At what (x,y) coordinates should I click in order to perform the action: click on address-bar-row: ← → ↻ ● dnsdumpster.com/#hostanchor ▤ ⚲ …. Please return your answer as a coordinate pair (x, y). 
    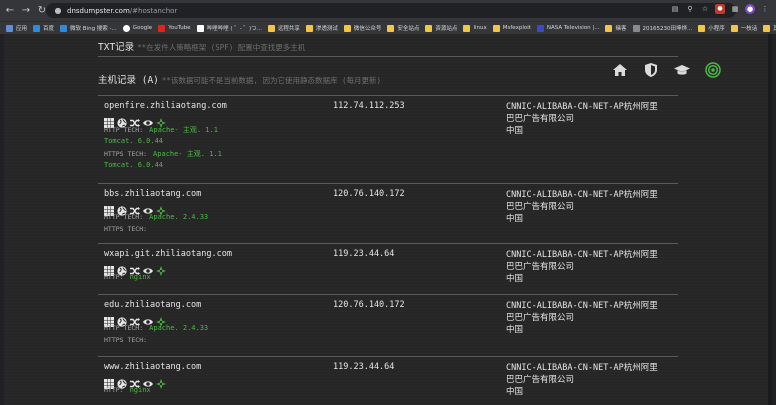
    Looking at the image, I should click on (388, 10).